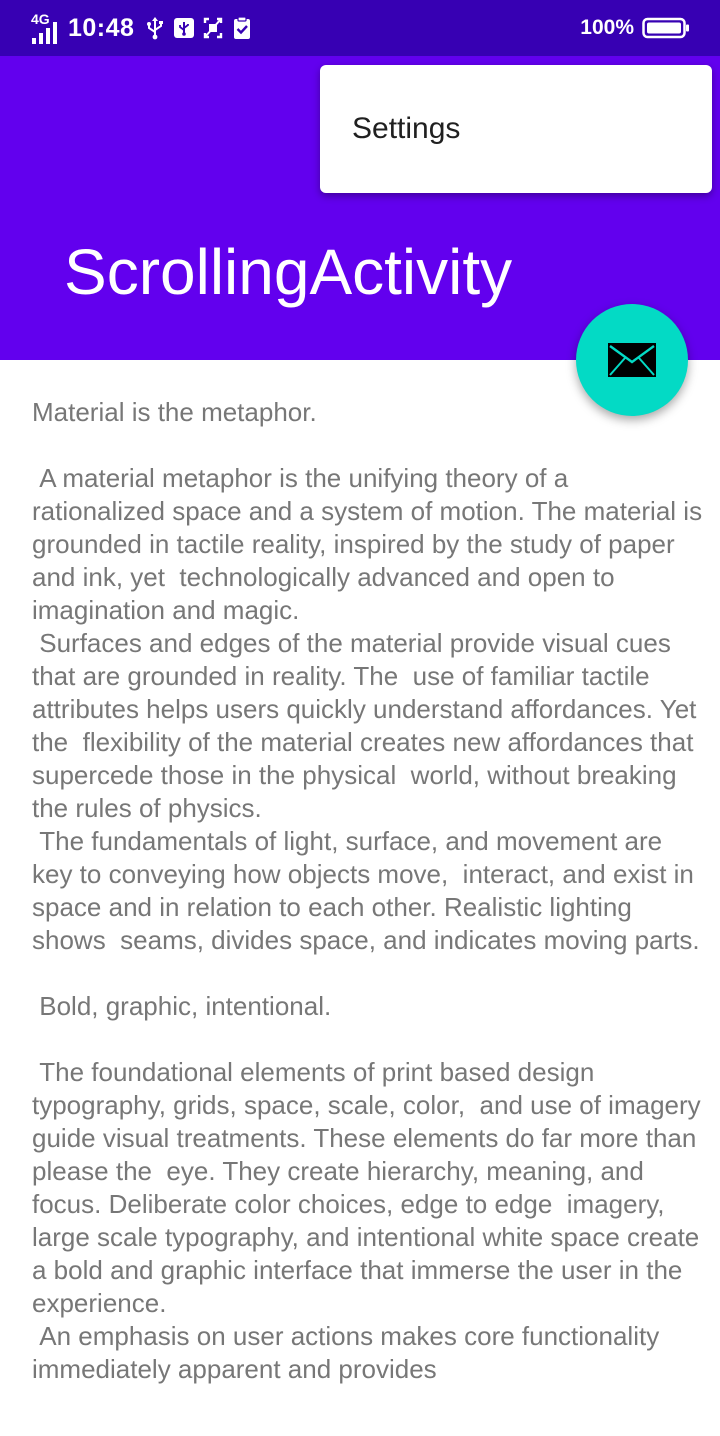 The height and width of the screenshot is (1436, 720). I want to click on signal-icon, so click(44, 33).